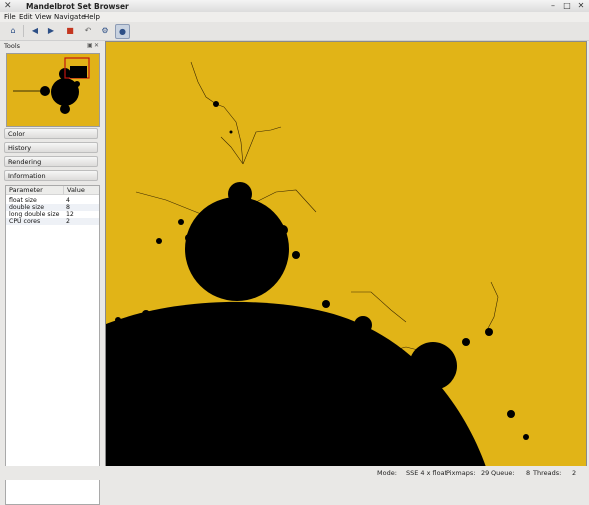 This screenshot has height=505, width=589. I want to click on back-icon: ◀, so click(35, 31).